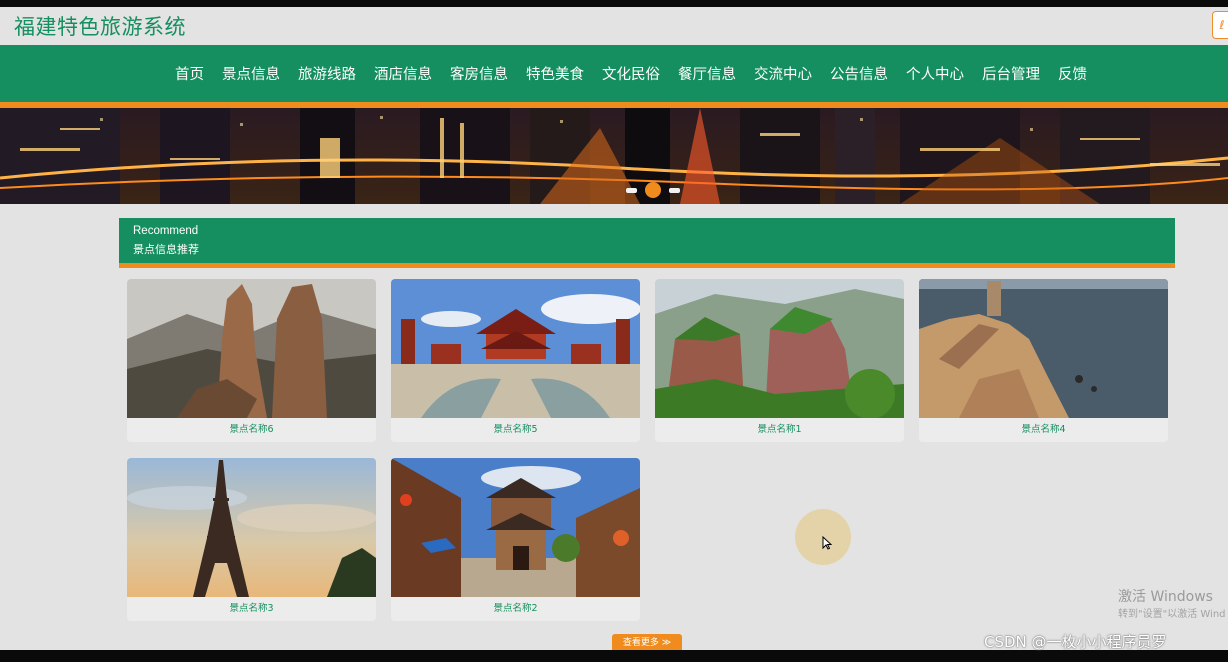 This screenshot has width=1228, height=662. Describe the element at coordinates (251, 348) in the screenshot. I see `attraction-image-rock-peaks` at that location.